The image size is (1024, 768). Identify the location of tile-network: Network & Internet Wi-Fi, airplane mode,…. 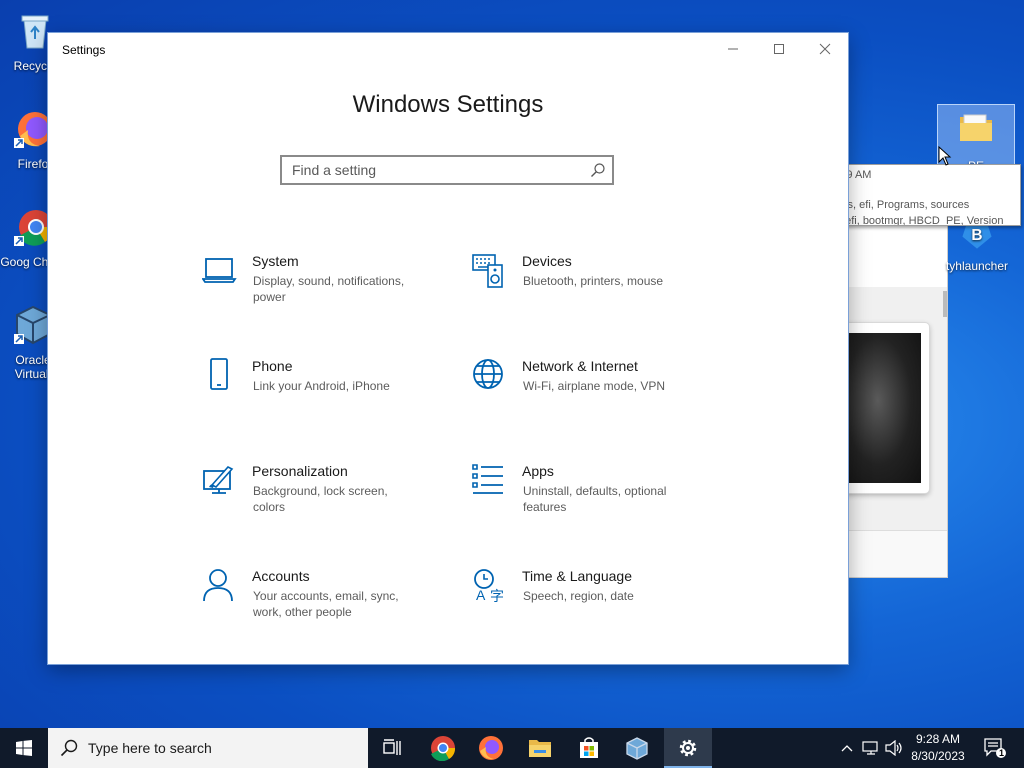
(592, 393).